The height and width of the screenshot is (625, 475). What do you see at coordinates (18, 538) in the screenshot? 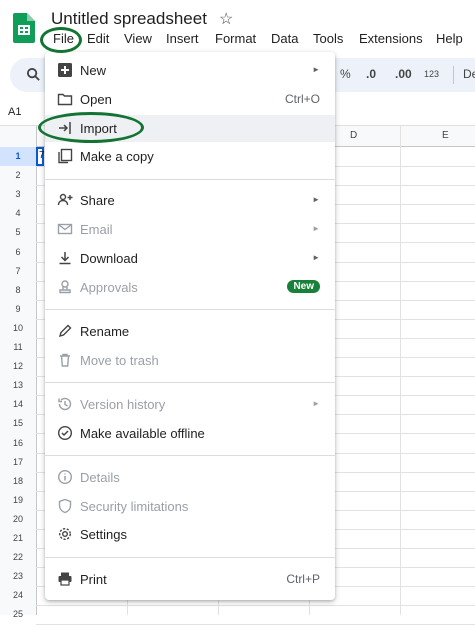
I see `row-header-21: 21` at bounding box center [18, 538].